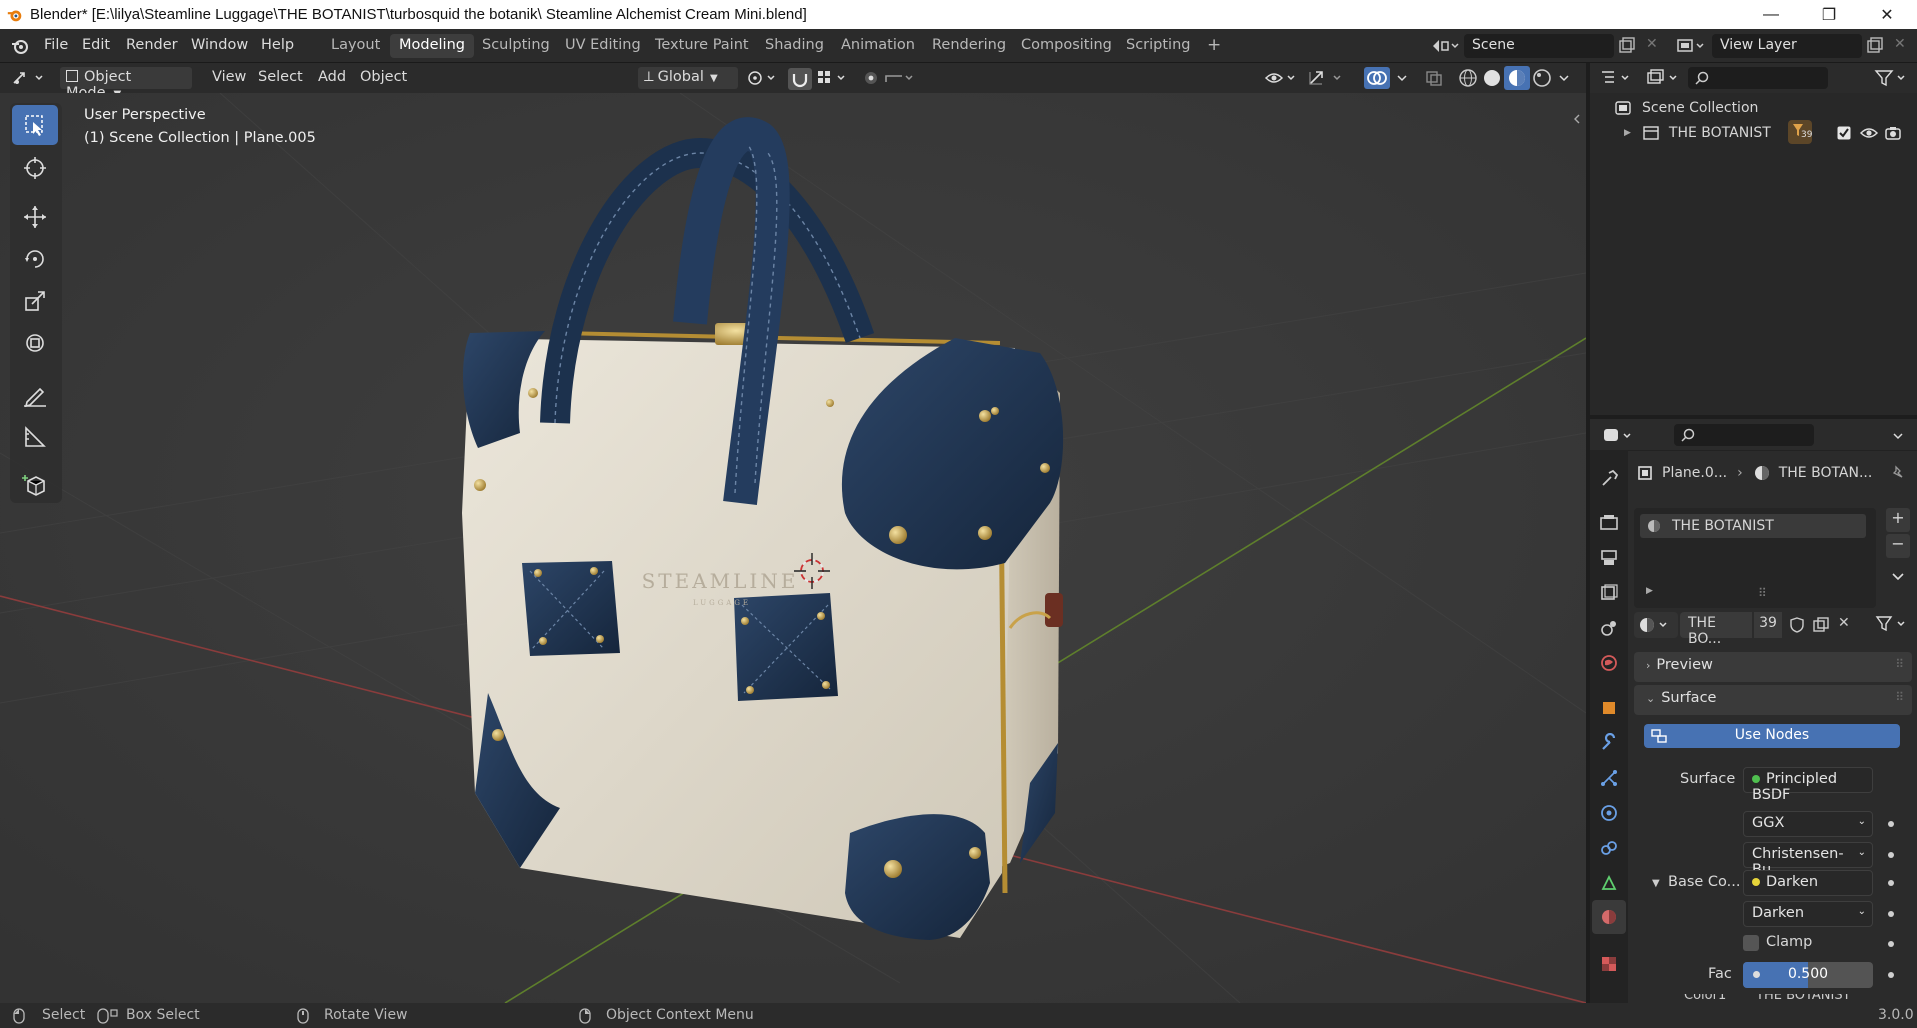  What do you see at coordinates (1787, 46) in the screenshot?
I see `view-layer-field: View Layer` at bounding box center [1787, 46].